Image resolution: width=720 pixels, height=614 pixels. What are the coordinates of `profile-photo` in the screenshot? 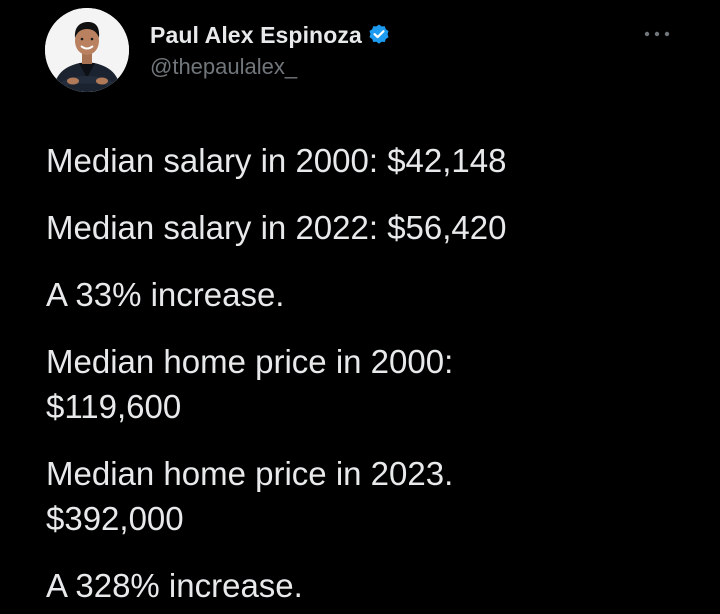 It's located at (87, 50).